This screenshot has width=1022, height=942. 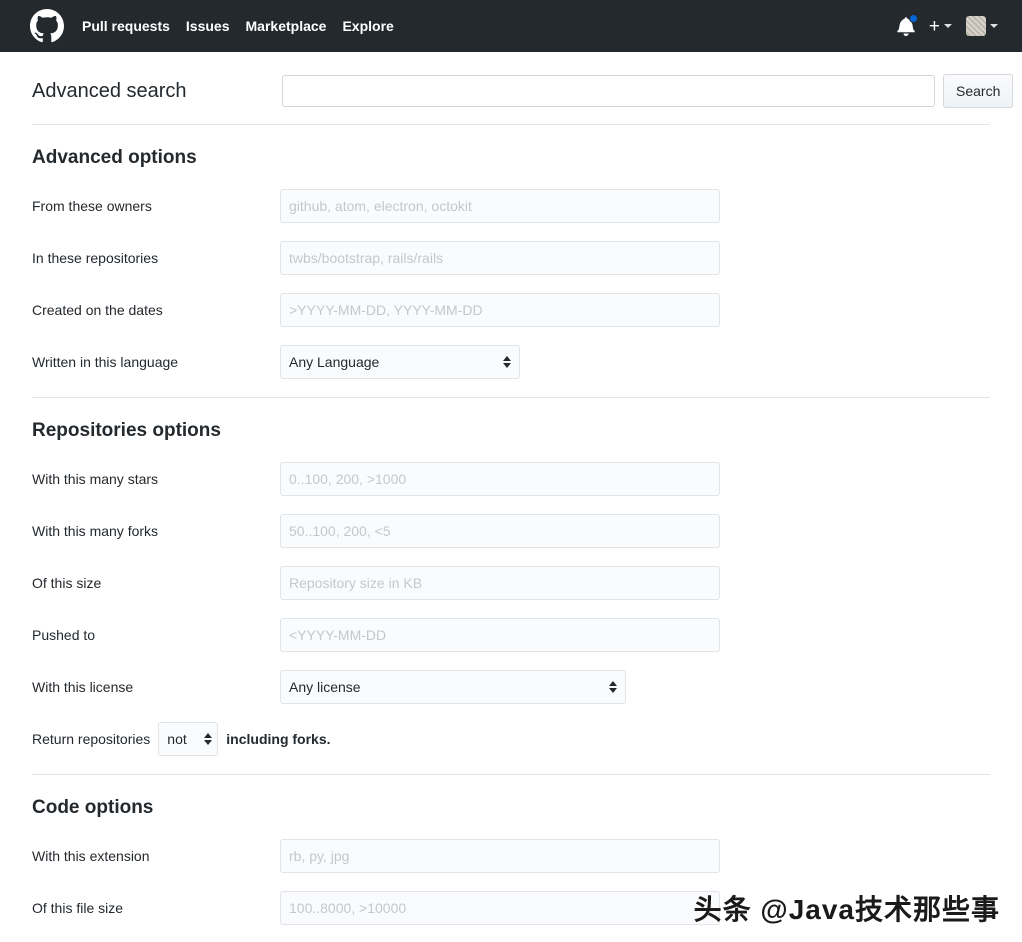 I want to click on field-row-with-this-many-forks: With this many forks, so click(x=511, y=531).